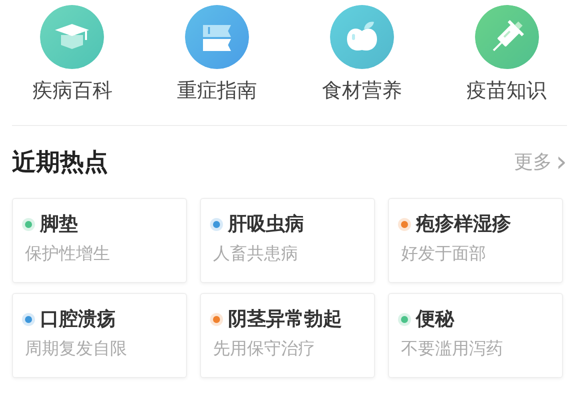  I want to click on cap-icon, so click(72, 36).